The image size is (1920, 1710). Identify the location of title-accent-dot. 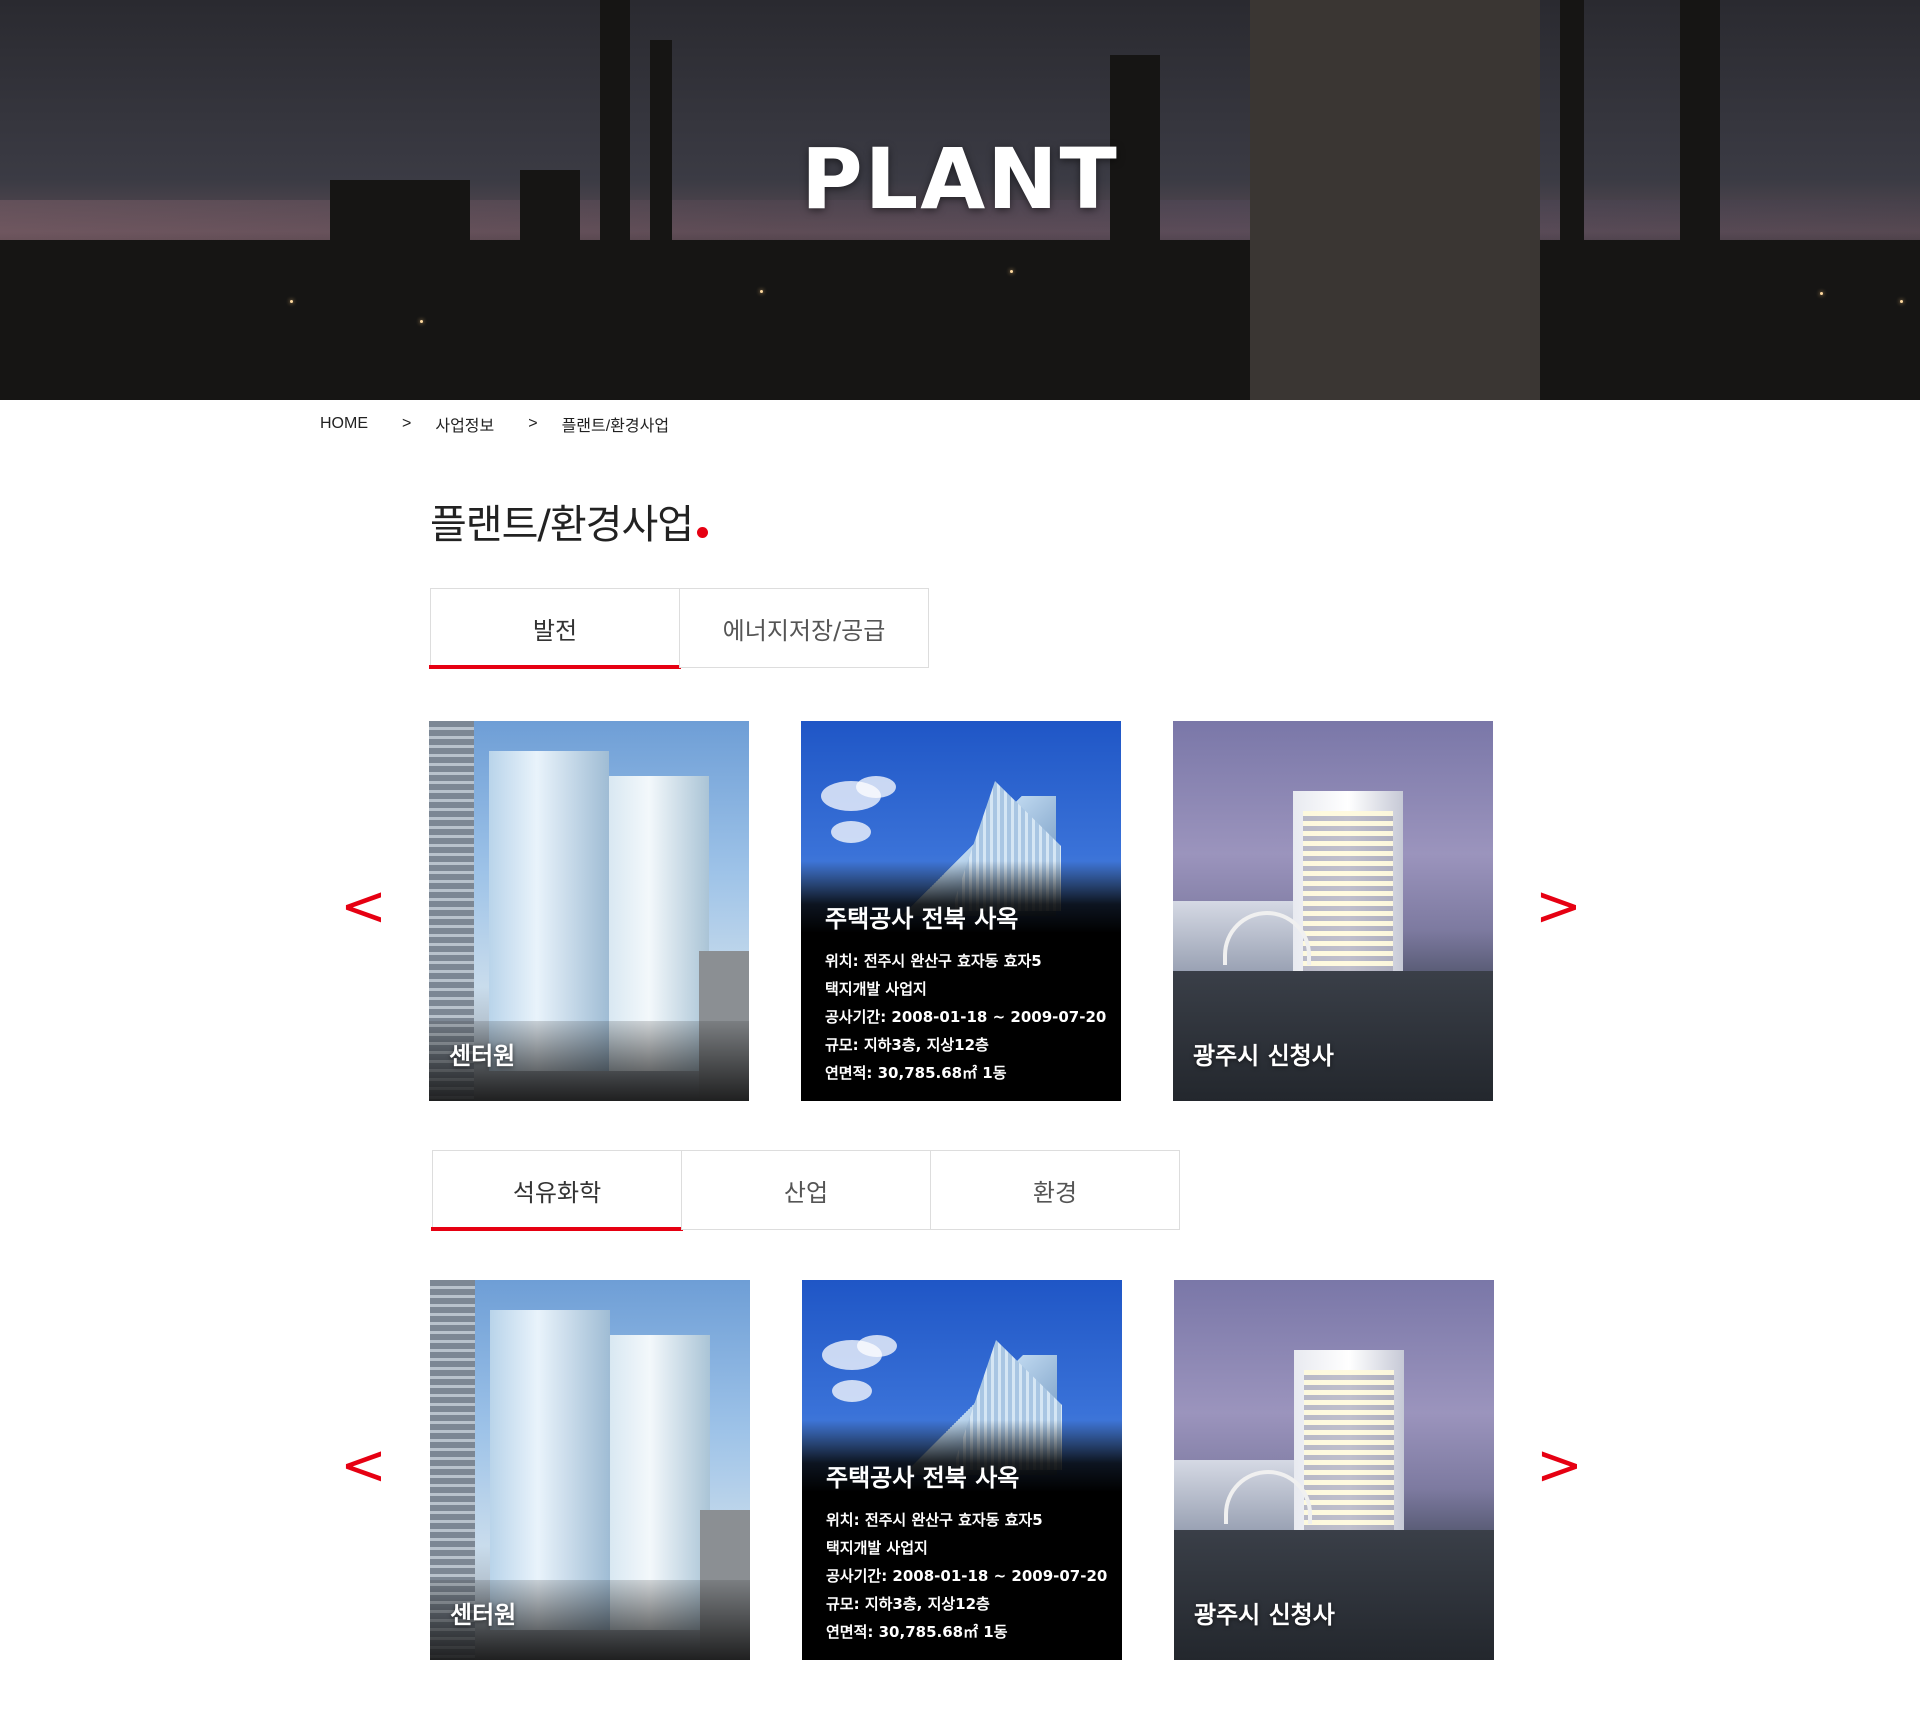
(703, 532).